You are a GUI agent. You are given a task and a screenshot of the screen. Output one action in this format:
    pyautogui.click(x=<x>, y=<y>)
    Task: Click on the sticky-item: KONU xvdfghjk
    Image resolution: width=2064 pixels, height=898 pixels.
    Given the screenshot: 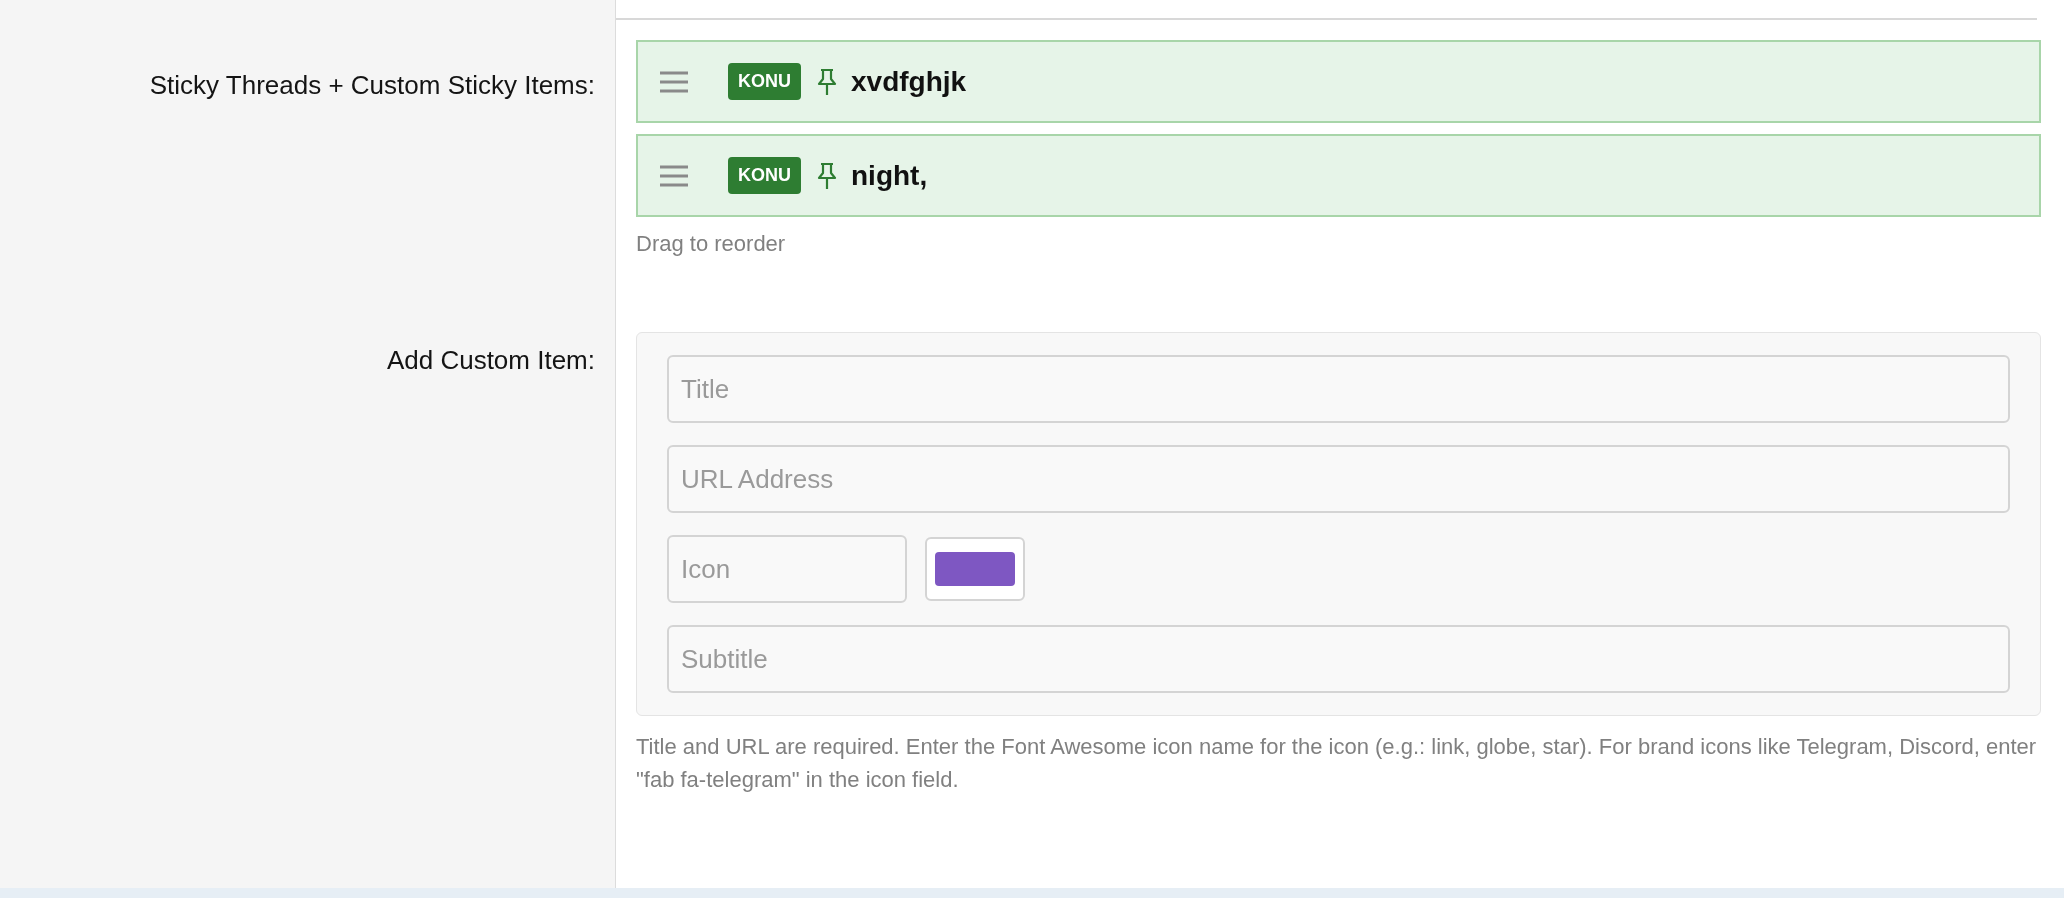 What is the action you would take?
    pyautogui.click(x=1338, y=81)
    